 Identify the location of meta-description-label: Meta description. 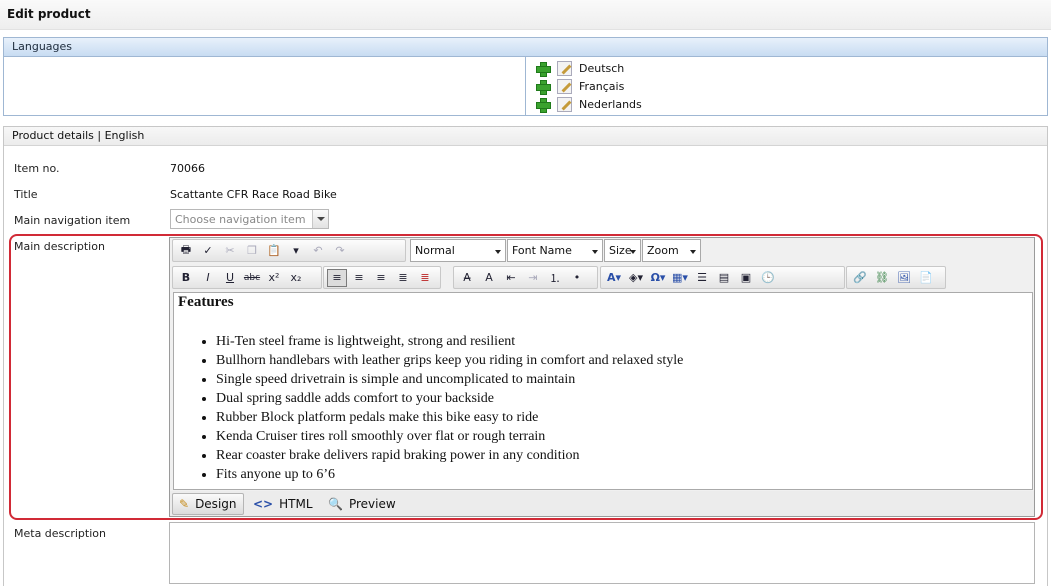
(60, 533).